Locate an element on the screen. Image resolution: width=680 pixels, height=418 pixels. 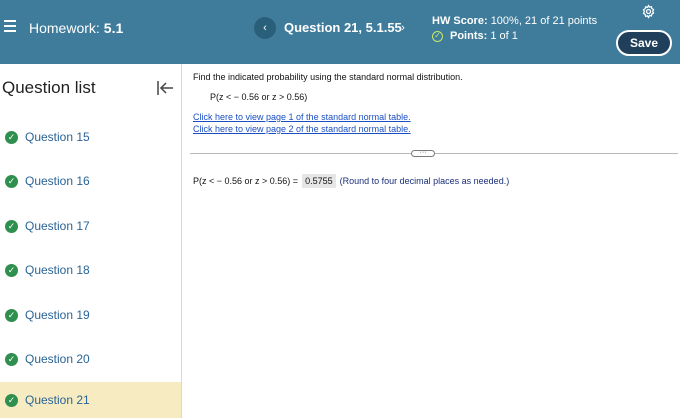
previous-question-button: ‹ is located at coordinates (265, 28).